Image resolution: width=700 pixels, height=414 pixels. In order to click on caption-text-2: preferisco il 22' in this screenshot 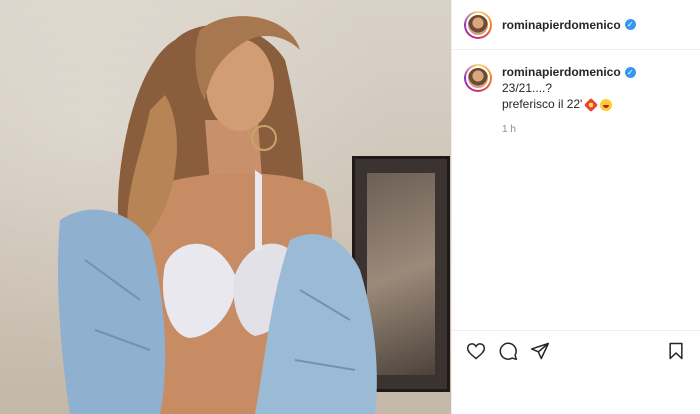, I will do `click(542, 104)`.